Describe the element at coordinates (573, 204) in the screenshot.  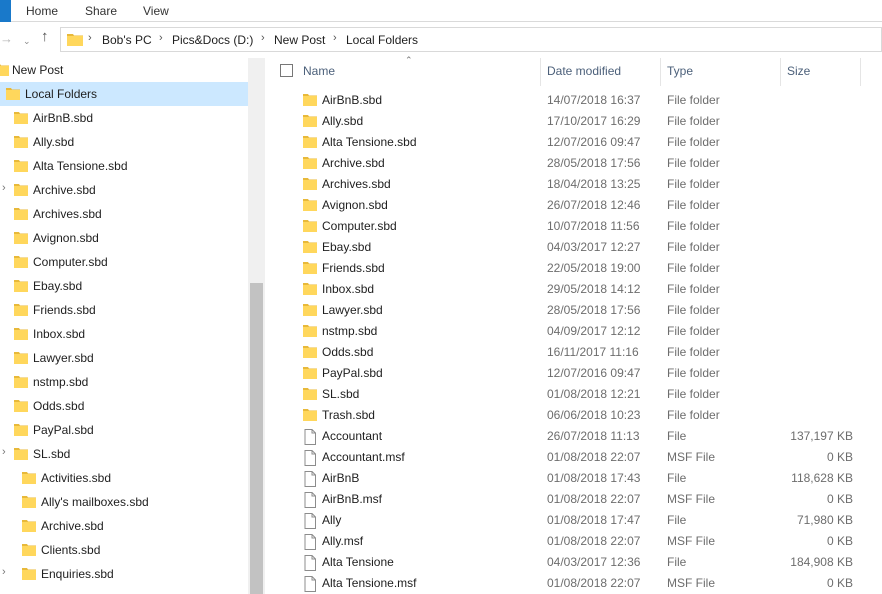
I see `file-row: Avignon.sbd 26/07/2018 12:46 File folder` at that location.